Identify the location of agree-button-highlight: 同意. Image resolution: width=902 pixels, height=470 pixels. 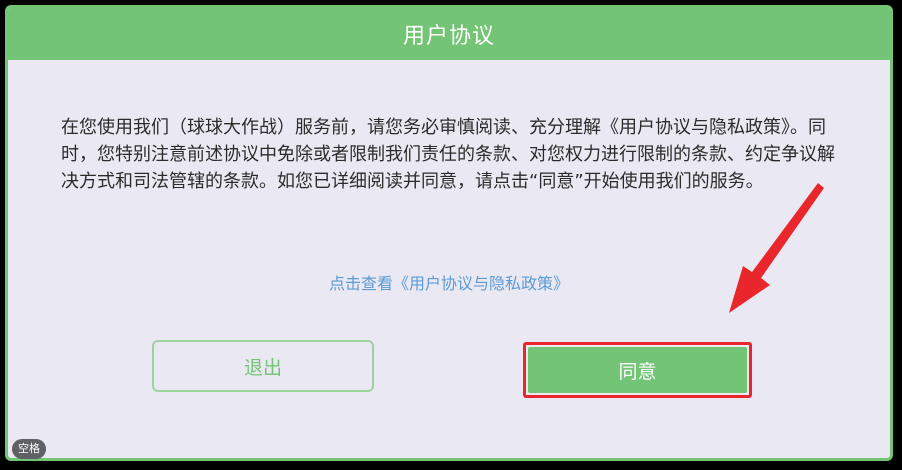
(637, 370).